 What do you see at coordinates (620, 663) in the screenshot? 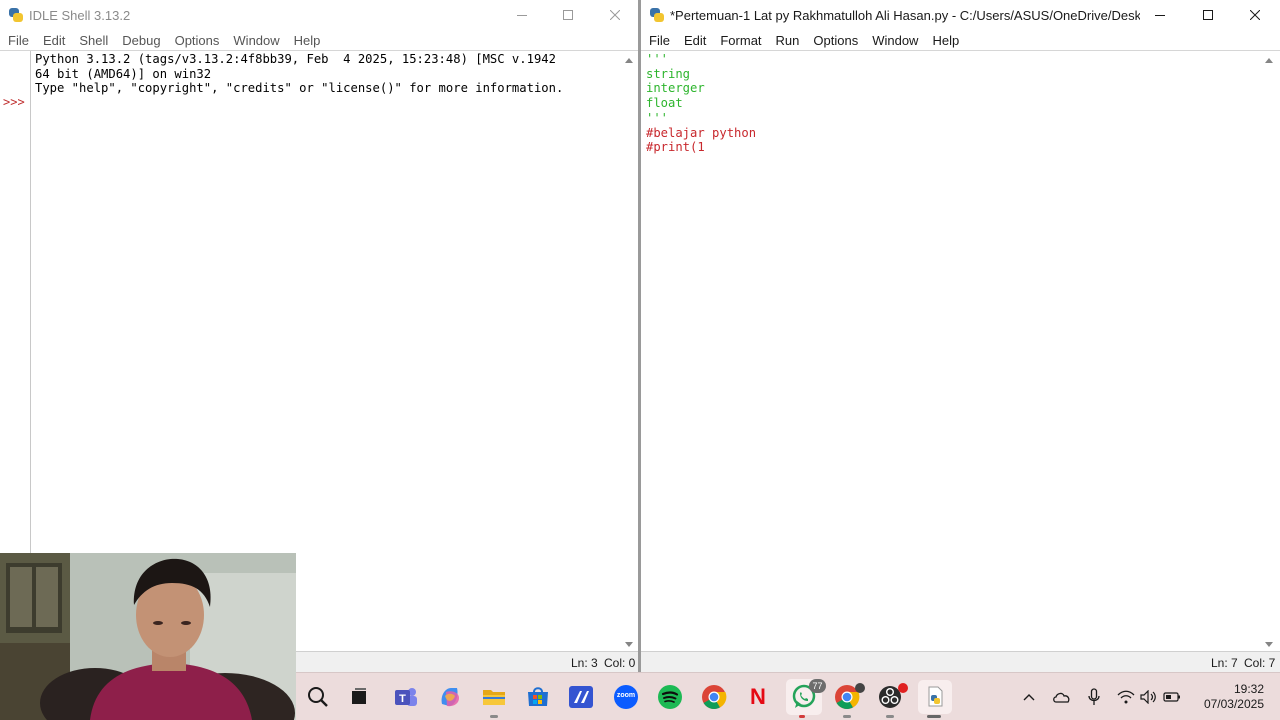
I see `shell-status-col: Col: 0` at bounding box center [620, 663].